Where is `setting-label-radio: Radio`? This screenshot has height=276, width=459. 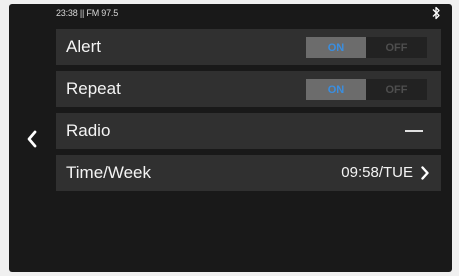
setting-label-radio: Radio is located at coordinates (88, 130).